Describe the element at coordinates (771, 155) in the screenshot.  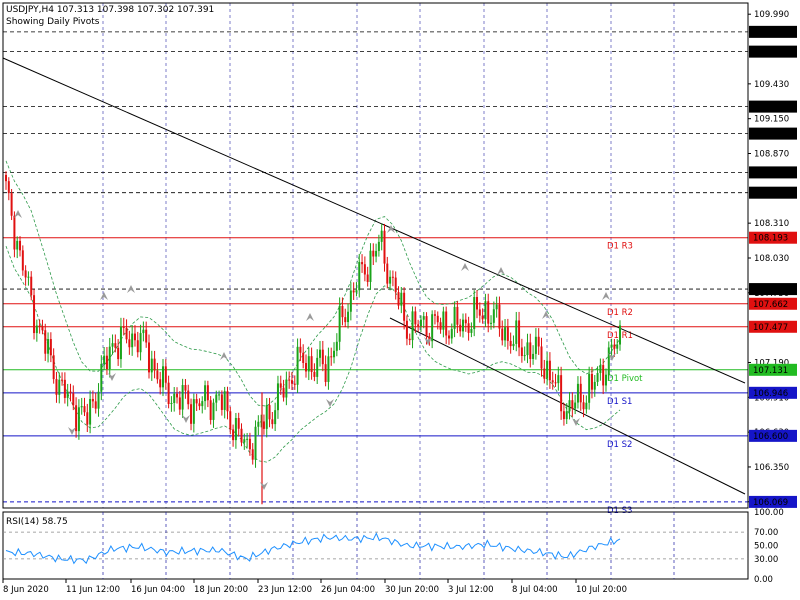
I see `price-tick-label: 108.870` at that location.